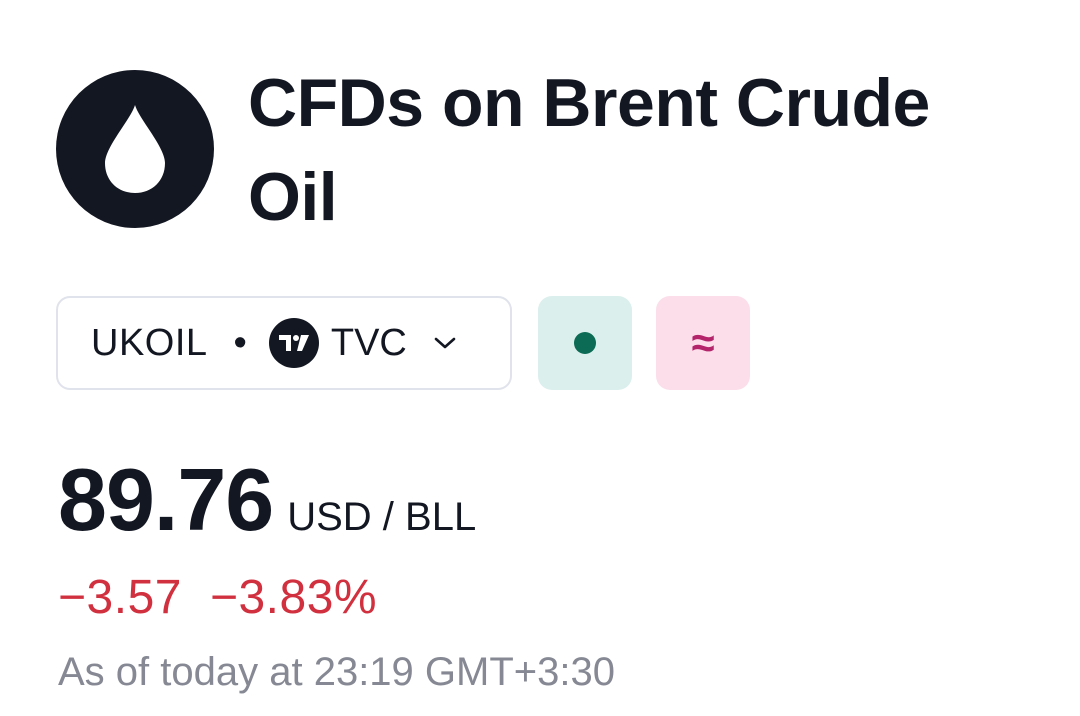 This screenshot has height=716, width=1080. I want to click on chevron-down-shape, so click(445, 343).